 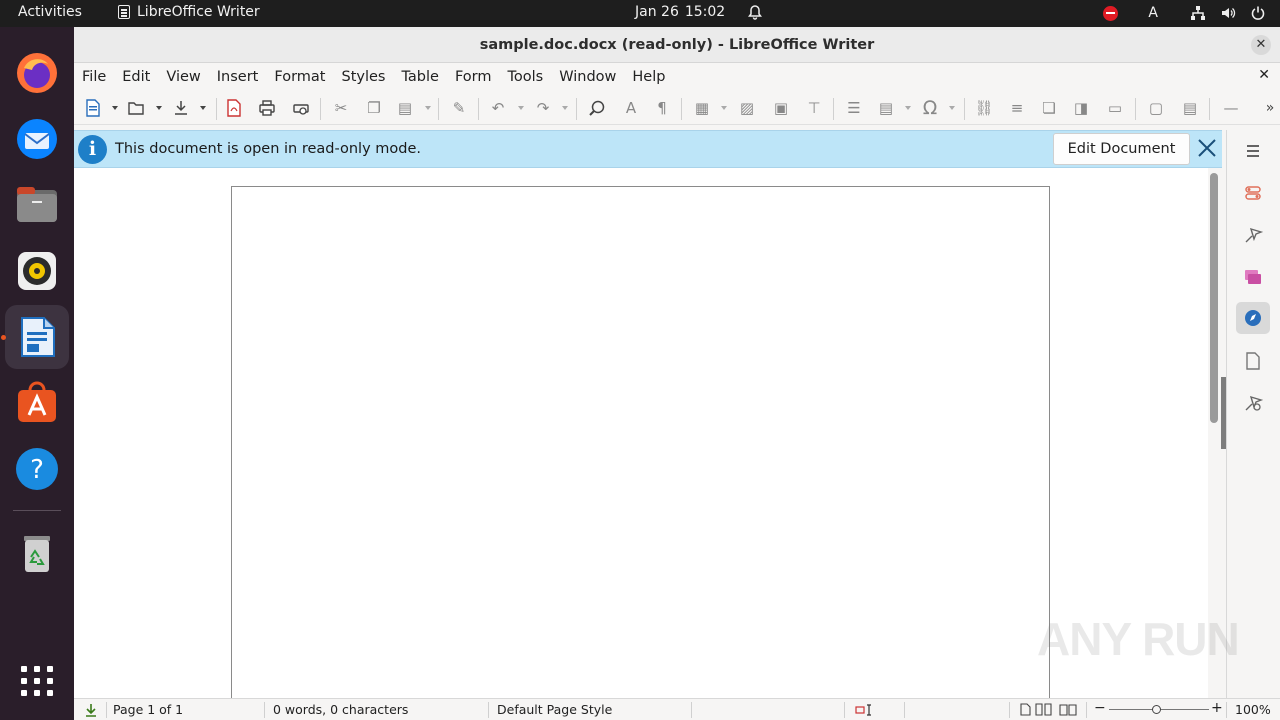 What do you see at coordinates (814, 108) in the screenshot?
I see `insert-text-box-icon: ⊤` at bounding box center [814, 108].